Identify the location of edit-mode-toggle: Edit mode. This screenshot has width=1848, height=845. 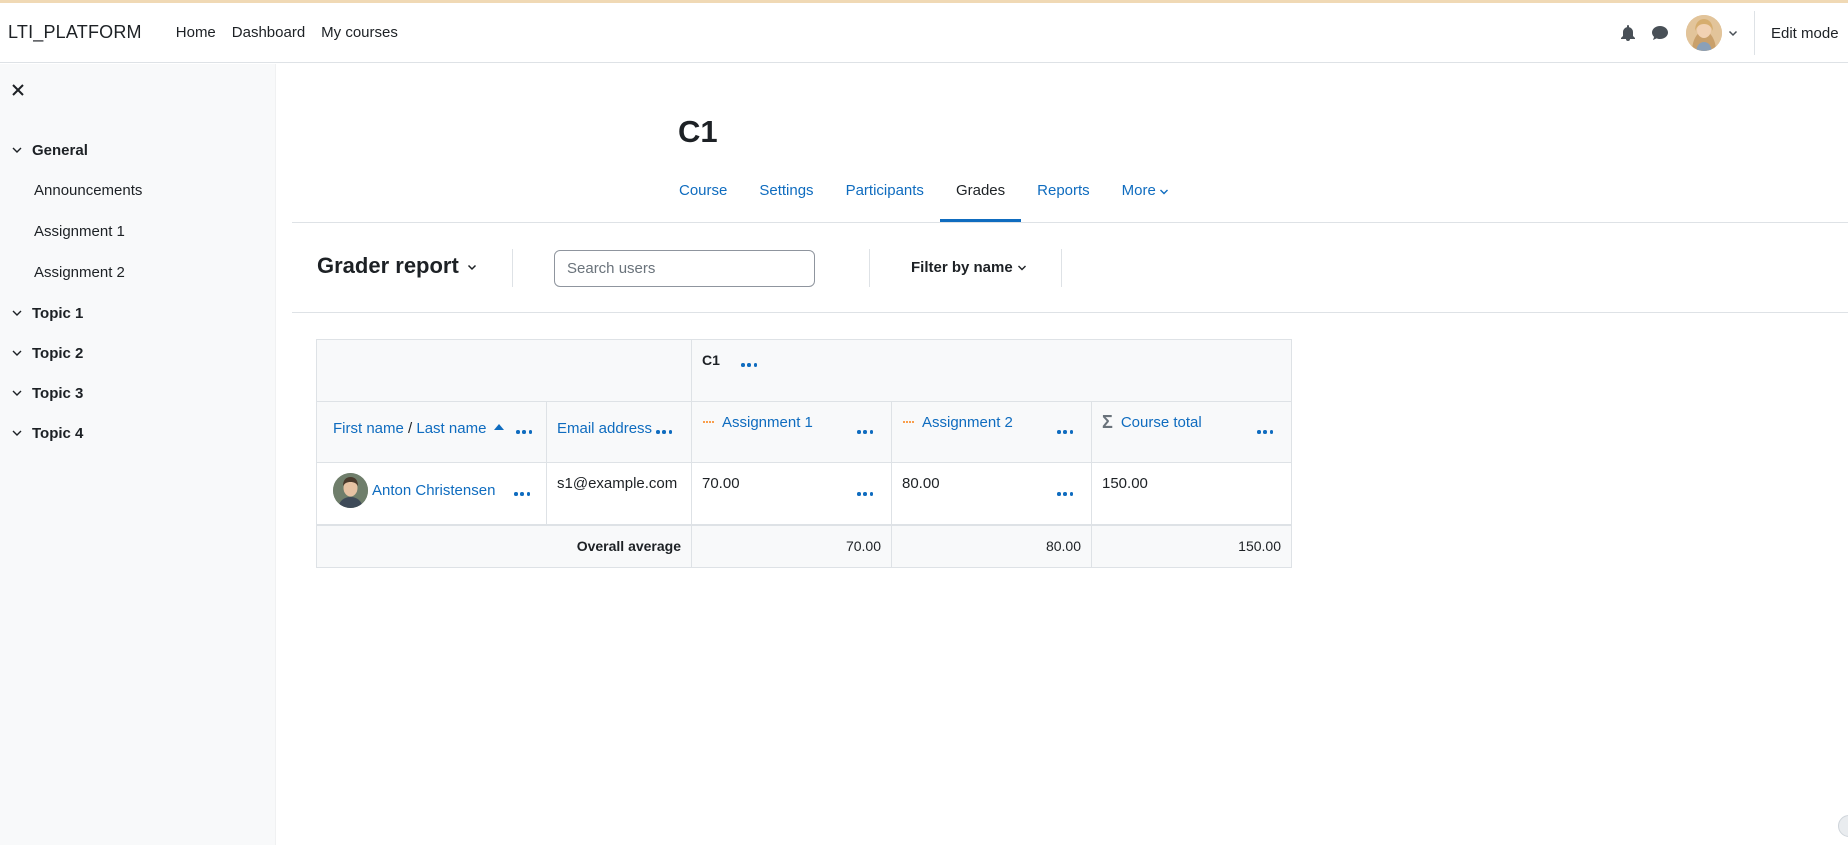
(1801, 33).